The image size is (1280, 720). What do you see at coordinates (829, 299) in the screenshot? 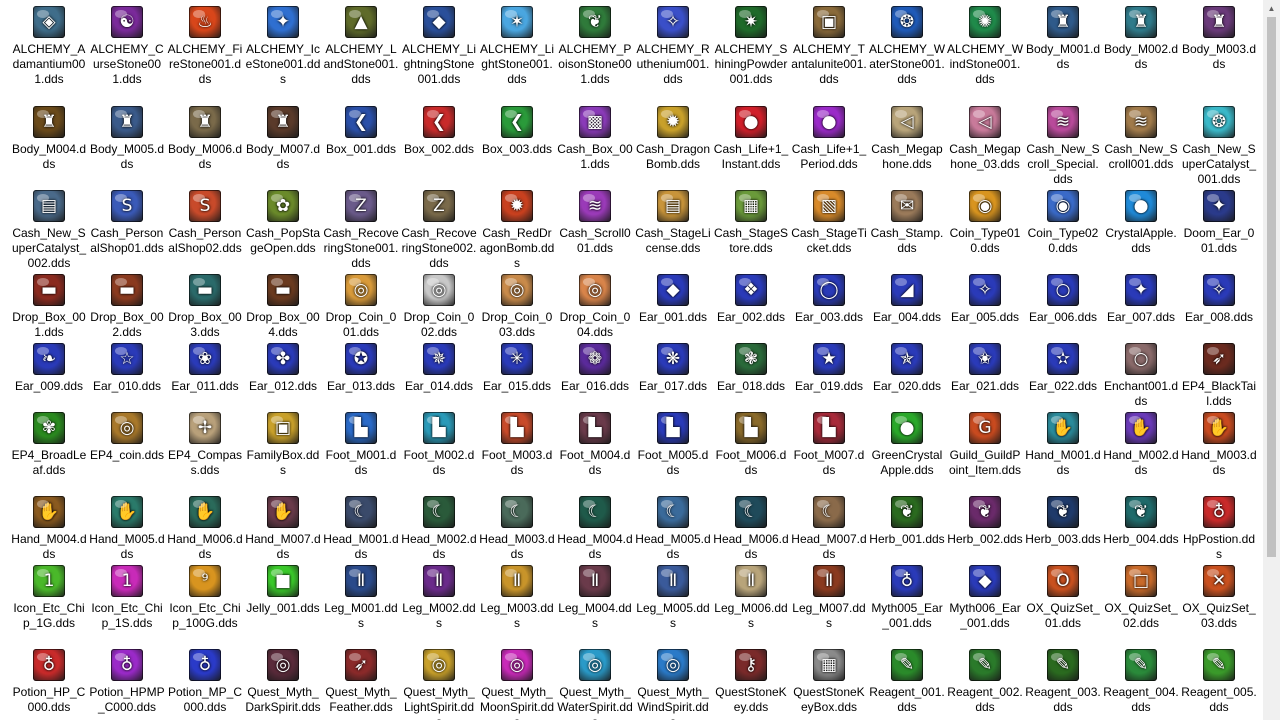
I see `file-item: ◯ Ear_003.dds` at bounding box center [829, 299].